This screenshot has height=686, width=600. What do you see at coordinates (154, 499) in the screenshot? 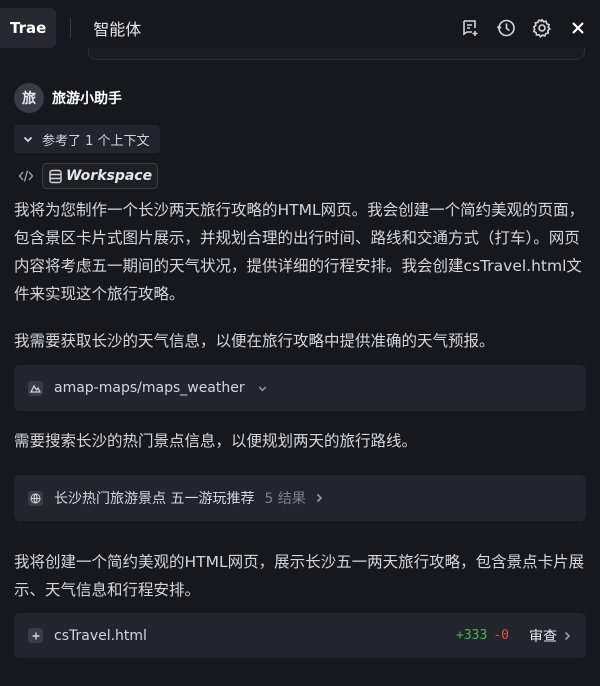
I see `search-query: 长沙热门旅游景点 五一游玩推荐` at bounding box center [154, 499].